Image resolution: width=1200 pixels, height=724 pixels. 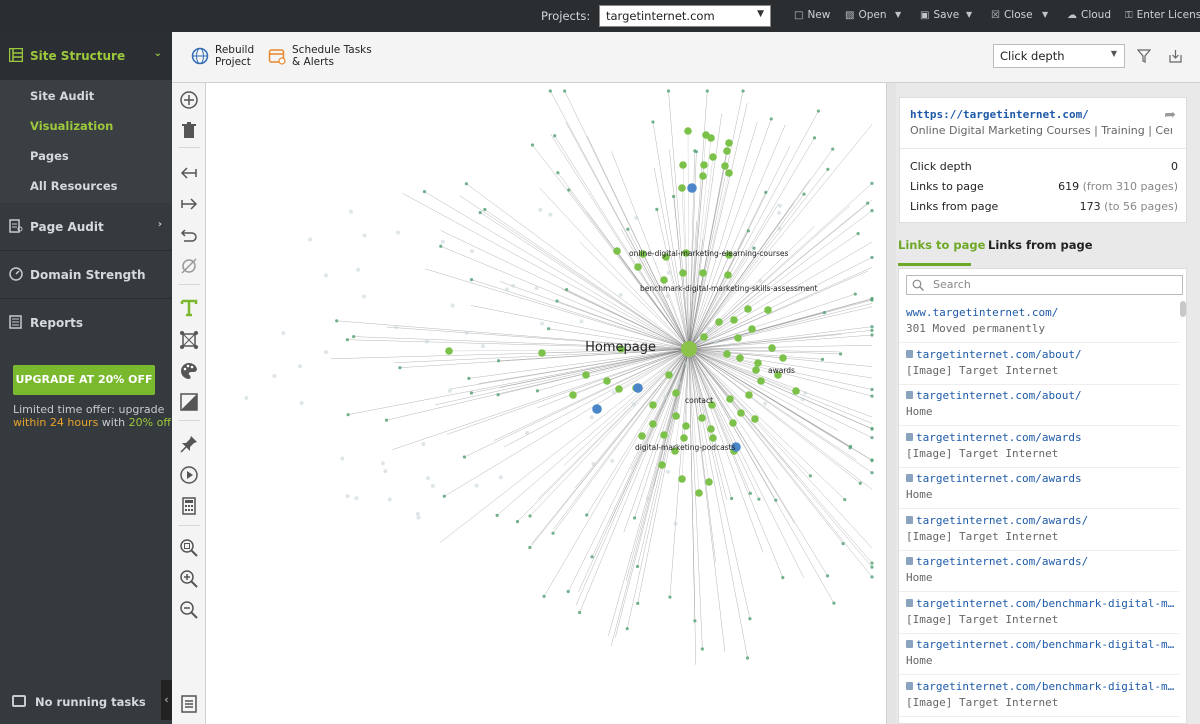 What do you see at coordinates (49, 156) in the screenshot?
I see `sidebar-item-pages: Pages` at bounding box center [49, 156].